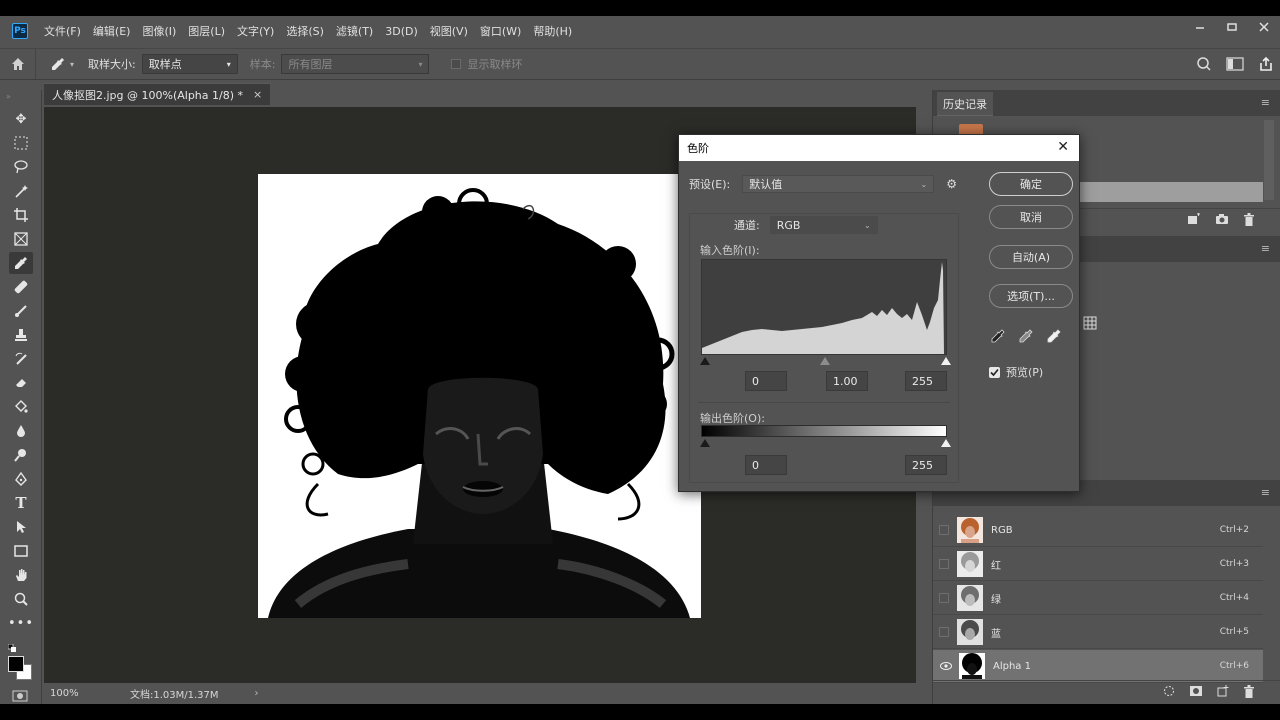  Describe the element at coordinates (21, 503) in the screenshot. I see `type-tool-icon: T` at that location.